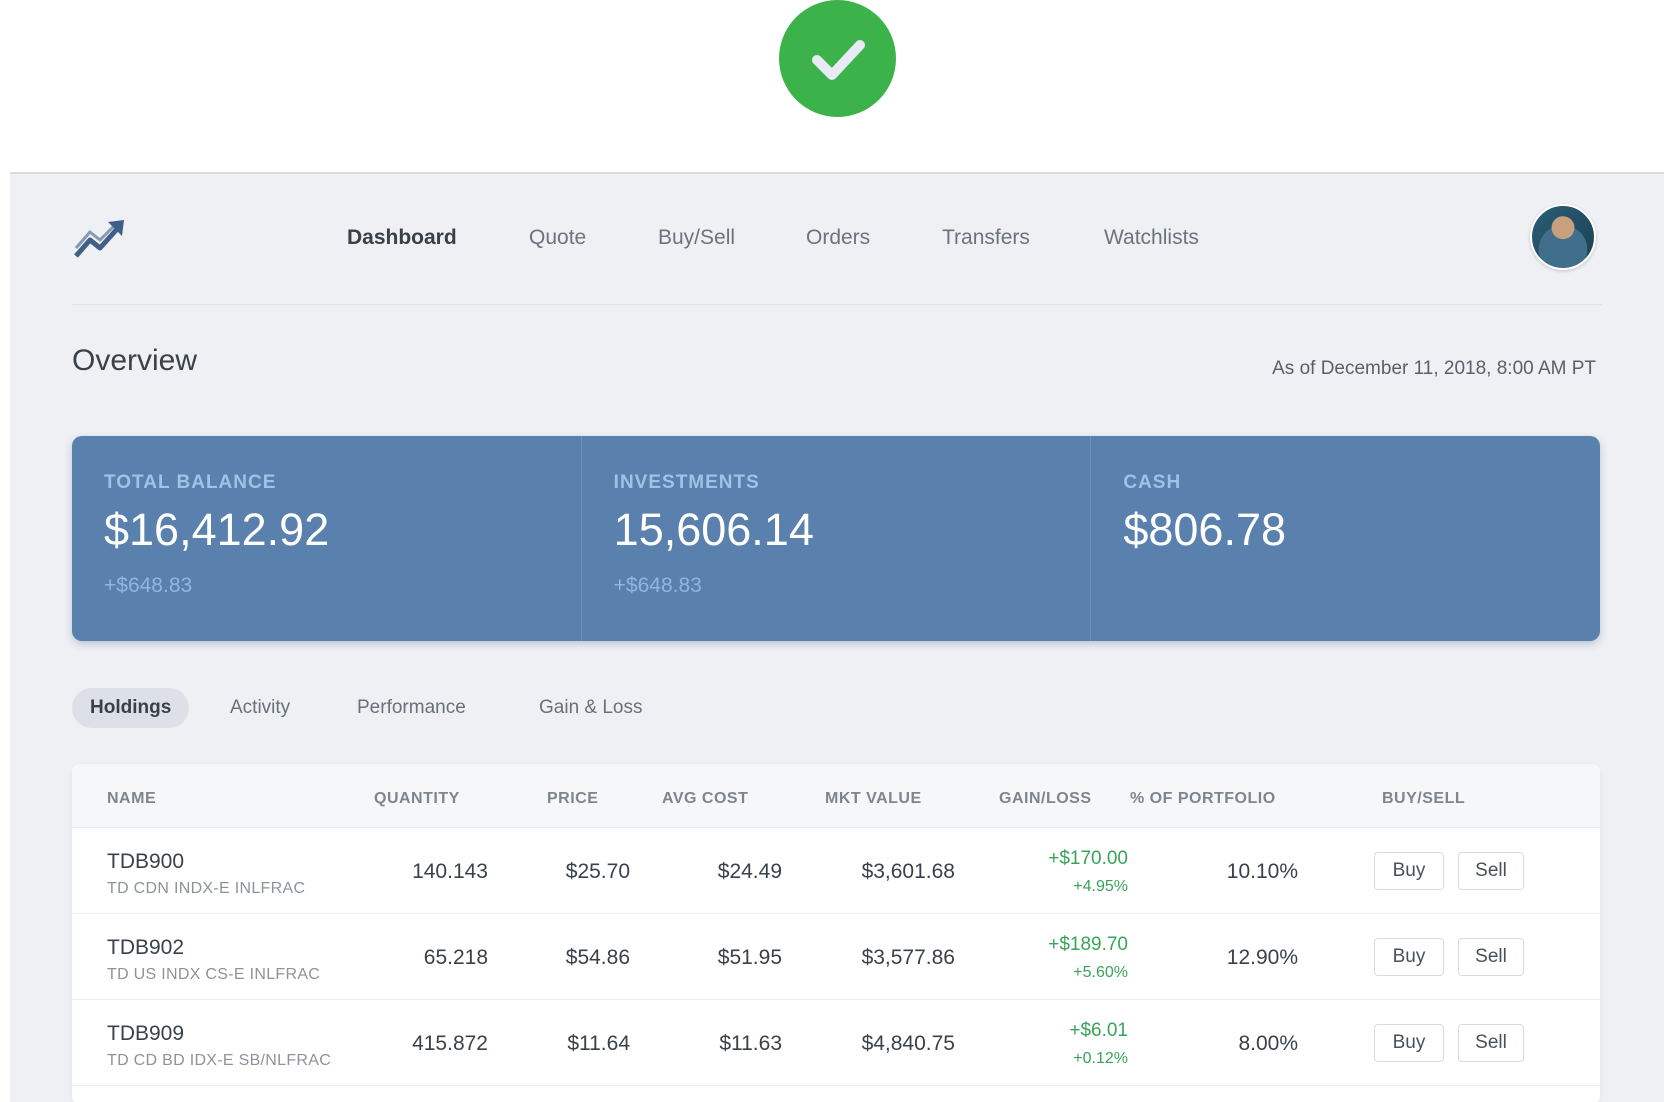 This screenshot has width=1670, height=1102. Describe the element at coordinates (908, 871) in the screenshot. I see `holding-mkt-value: $3,601.68` at that location.